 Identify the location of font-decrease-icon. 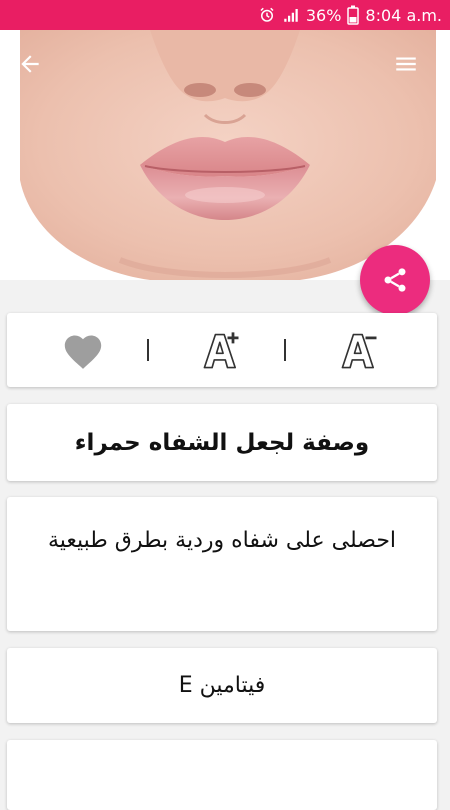
(359, 351).